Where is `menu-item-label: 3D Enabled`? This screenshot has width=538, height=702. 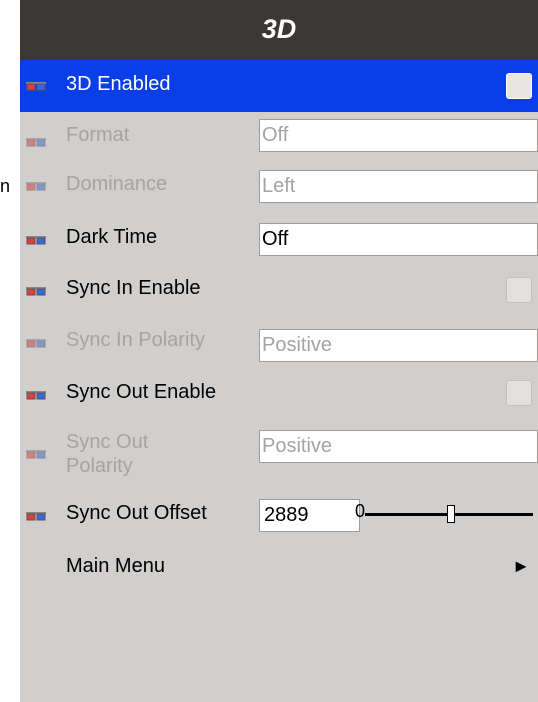 menu-item-label: 3D Enabled is located at coordinates (118, 84).